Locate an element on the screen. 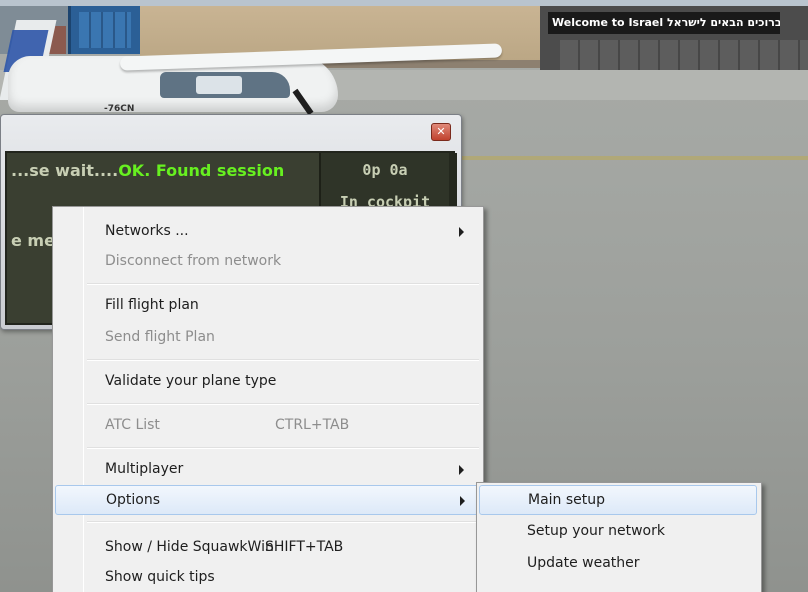  menu-item-label: Show / Hide SquawkWin is located at coordinates (189, 547).